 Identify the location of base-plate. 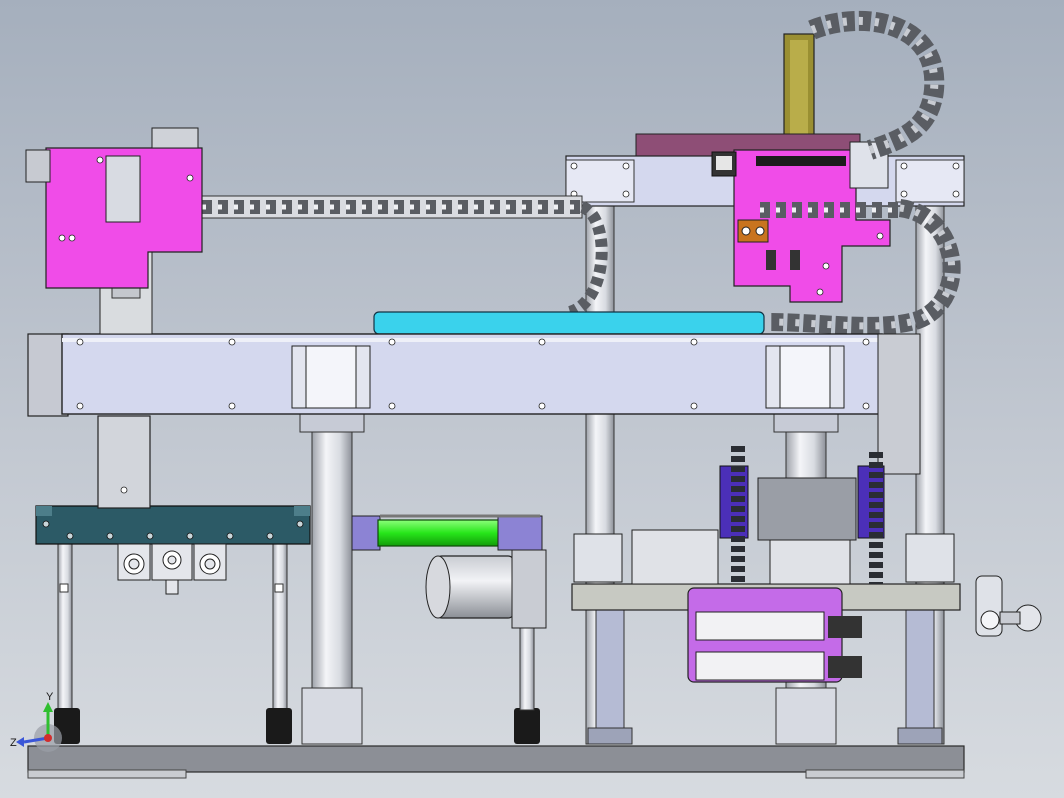
(496, 762).